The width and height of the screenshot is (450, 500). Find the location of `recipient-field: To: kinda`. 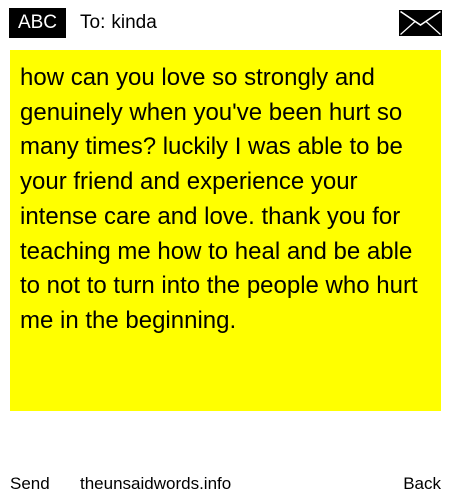

recipient-field: To: kinda is located at coordinates (118, 23).